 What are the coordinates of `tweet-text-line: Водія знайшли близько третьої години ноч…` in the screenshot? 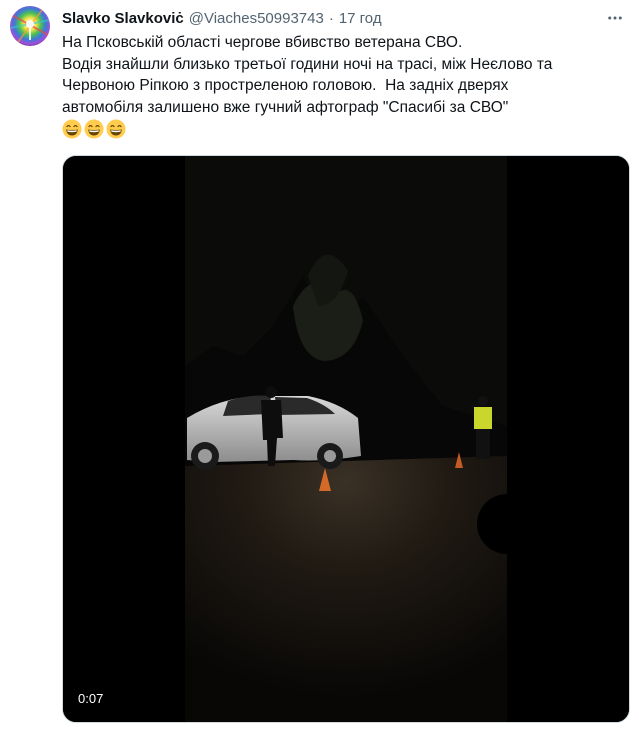 It's located at (307, 64).